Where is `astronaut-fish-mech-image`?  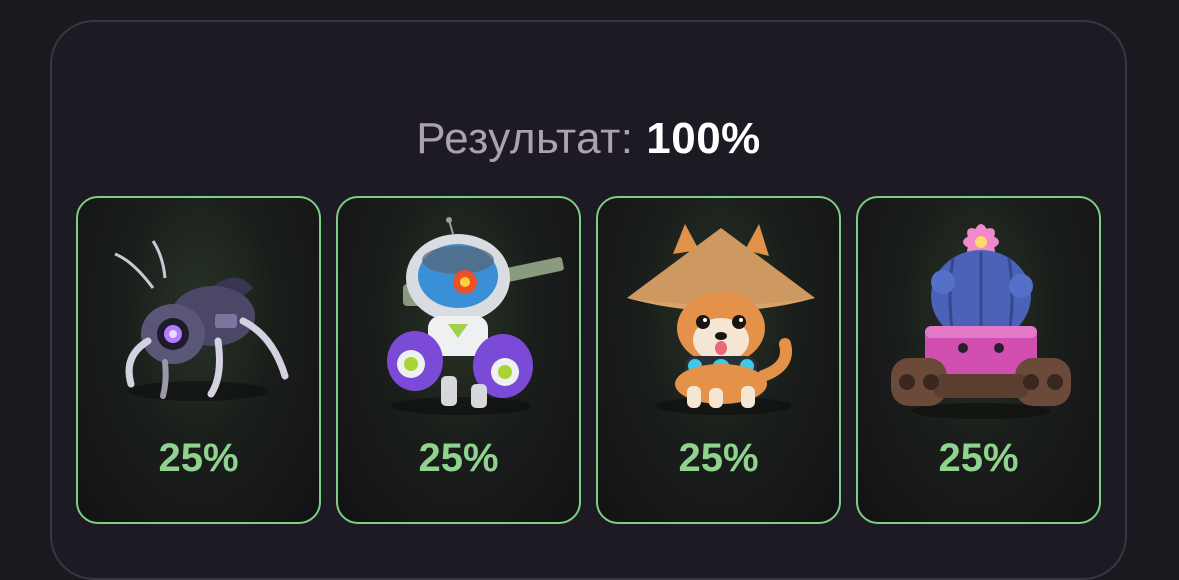
astronaut-fish-mech-image is located at coordinates (475, 316).